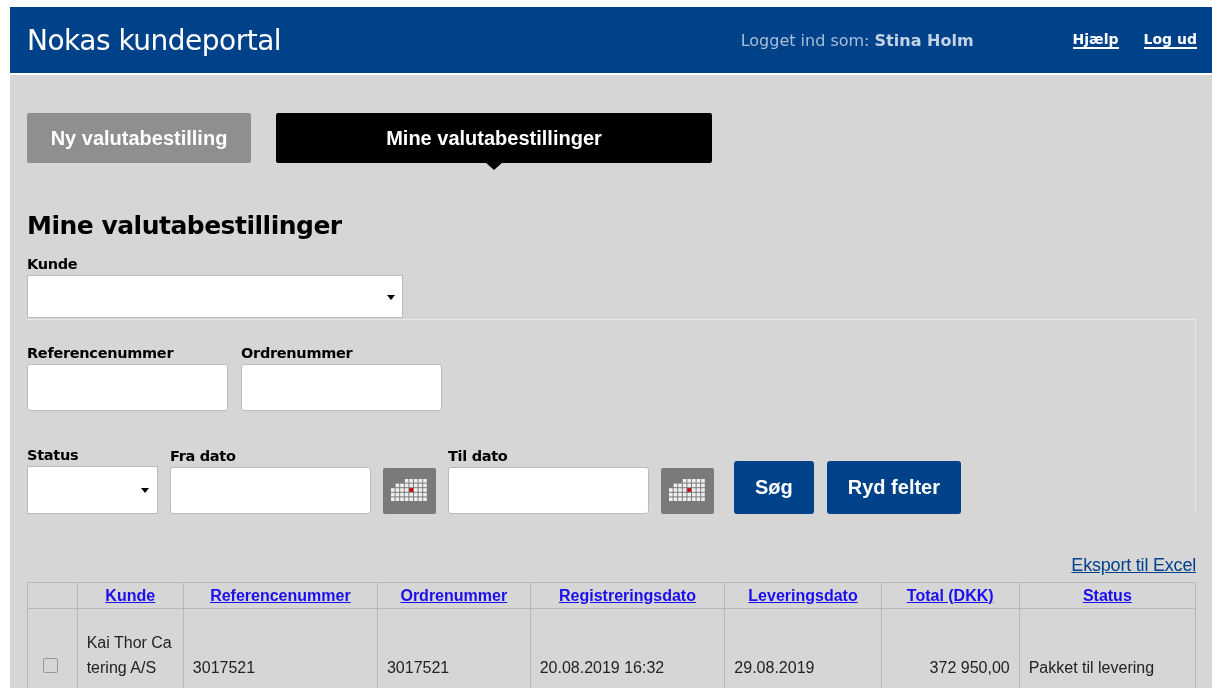  I want to click on row-checkbox, so click(50, 665).